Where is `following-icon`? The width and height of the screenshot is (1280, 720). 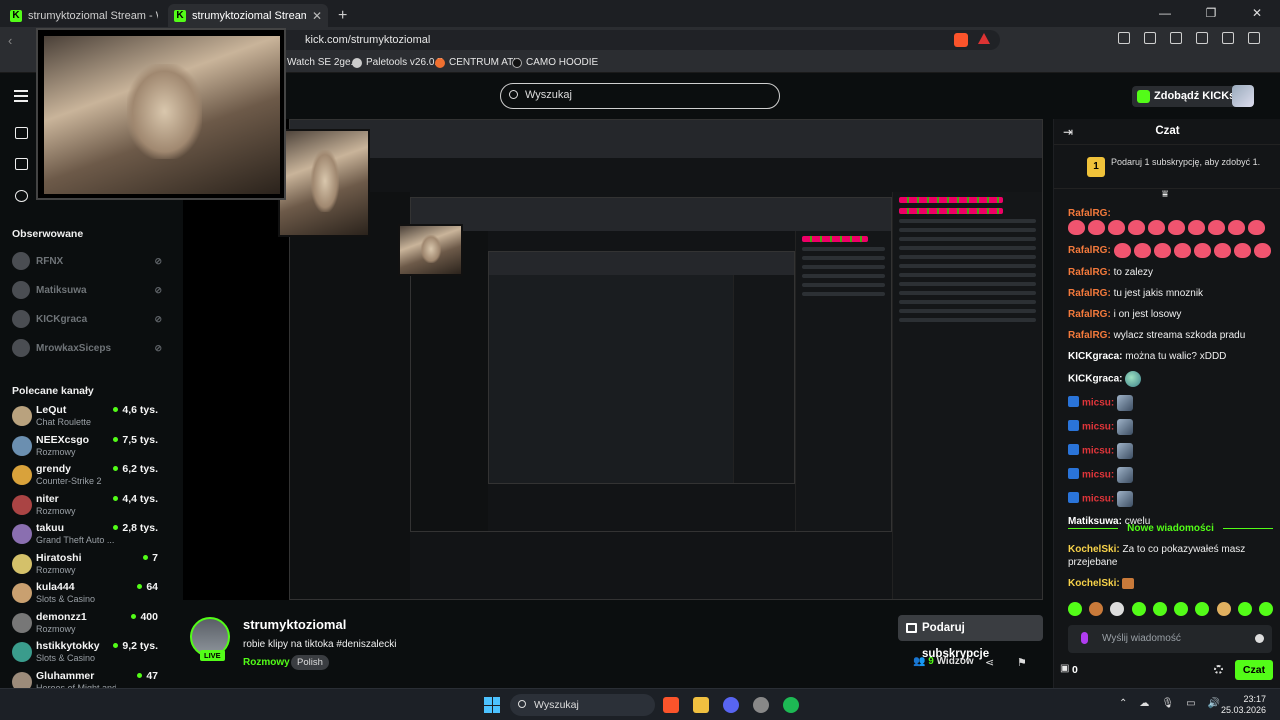
following-icon is located at coordinates (21, 196).